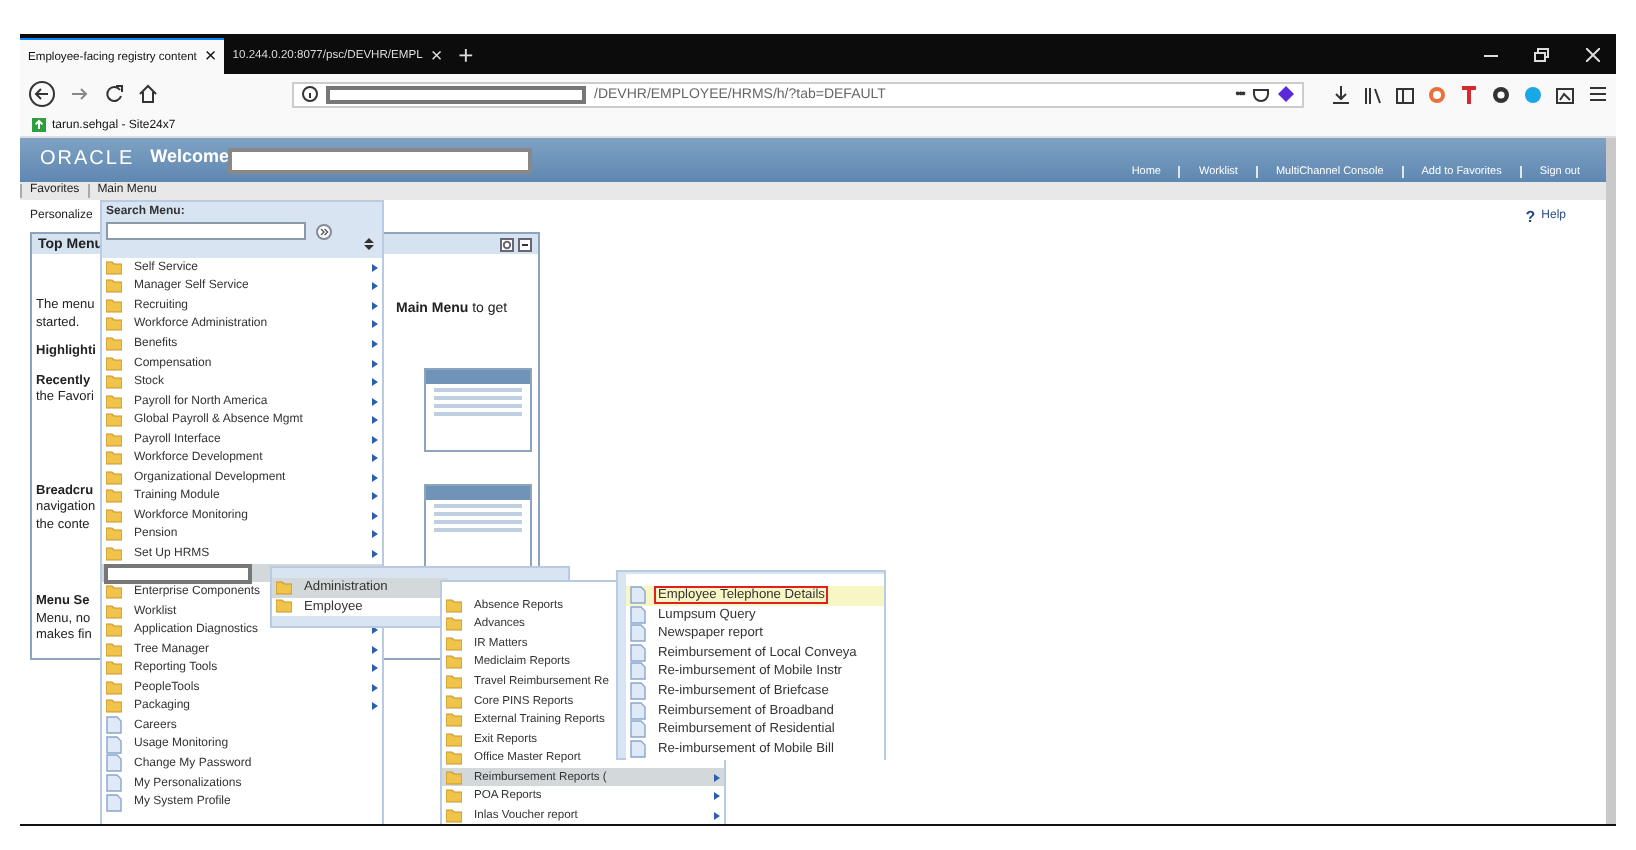  Describe the element at coordinates (80, 94) in the screenshot. I see `forward-icon` at that location.